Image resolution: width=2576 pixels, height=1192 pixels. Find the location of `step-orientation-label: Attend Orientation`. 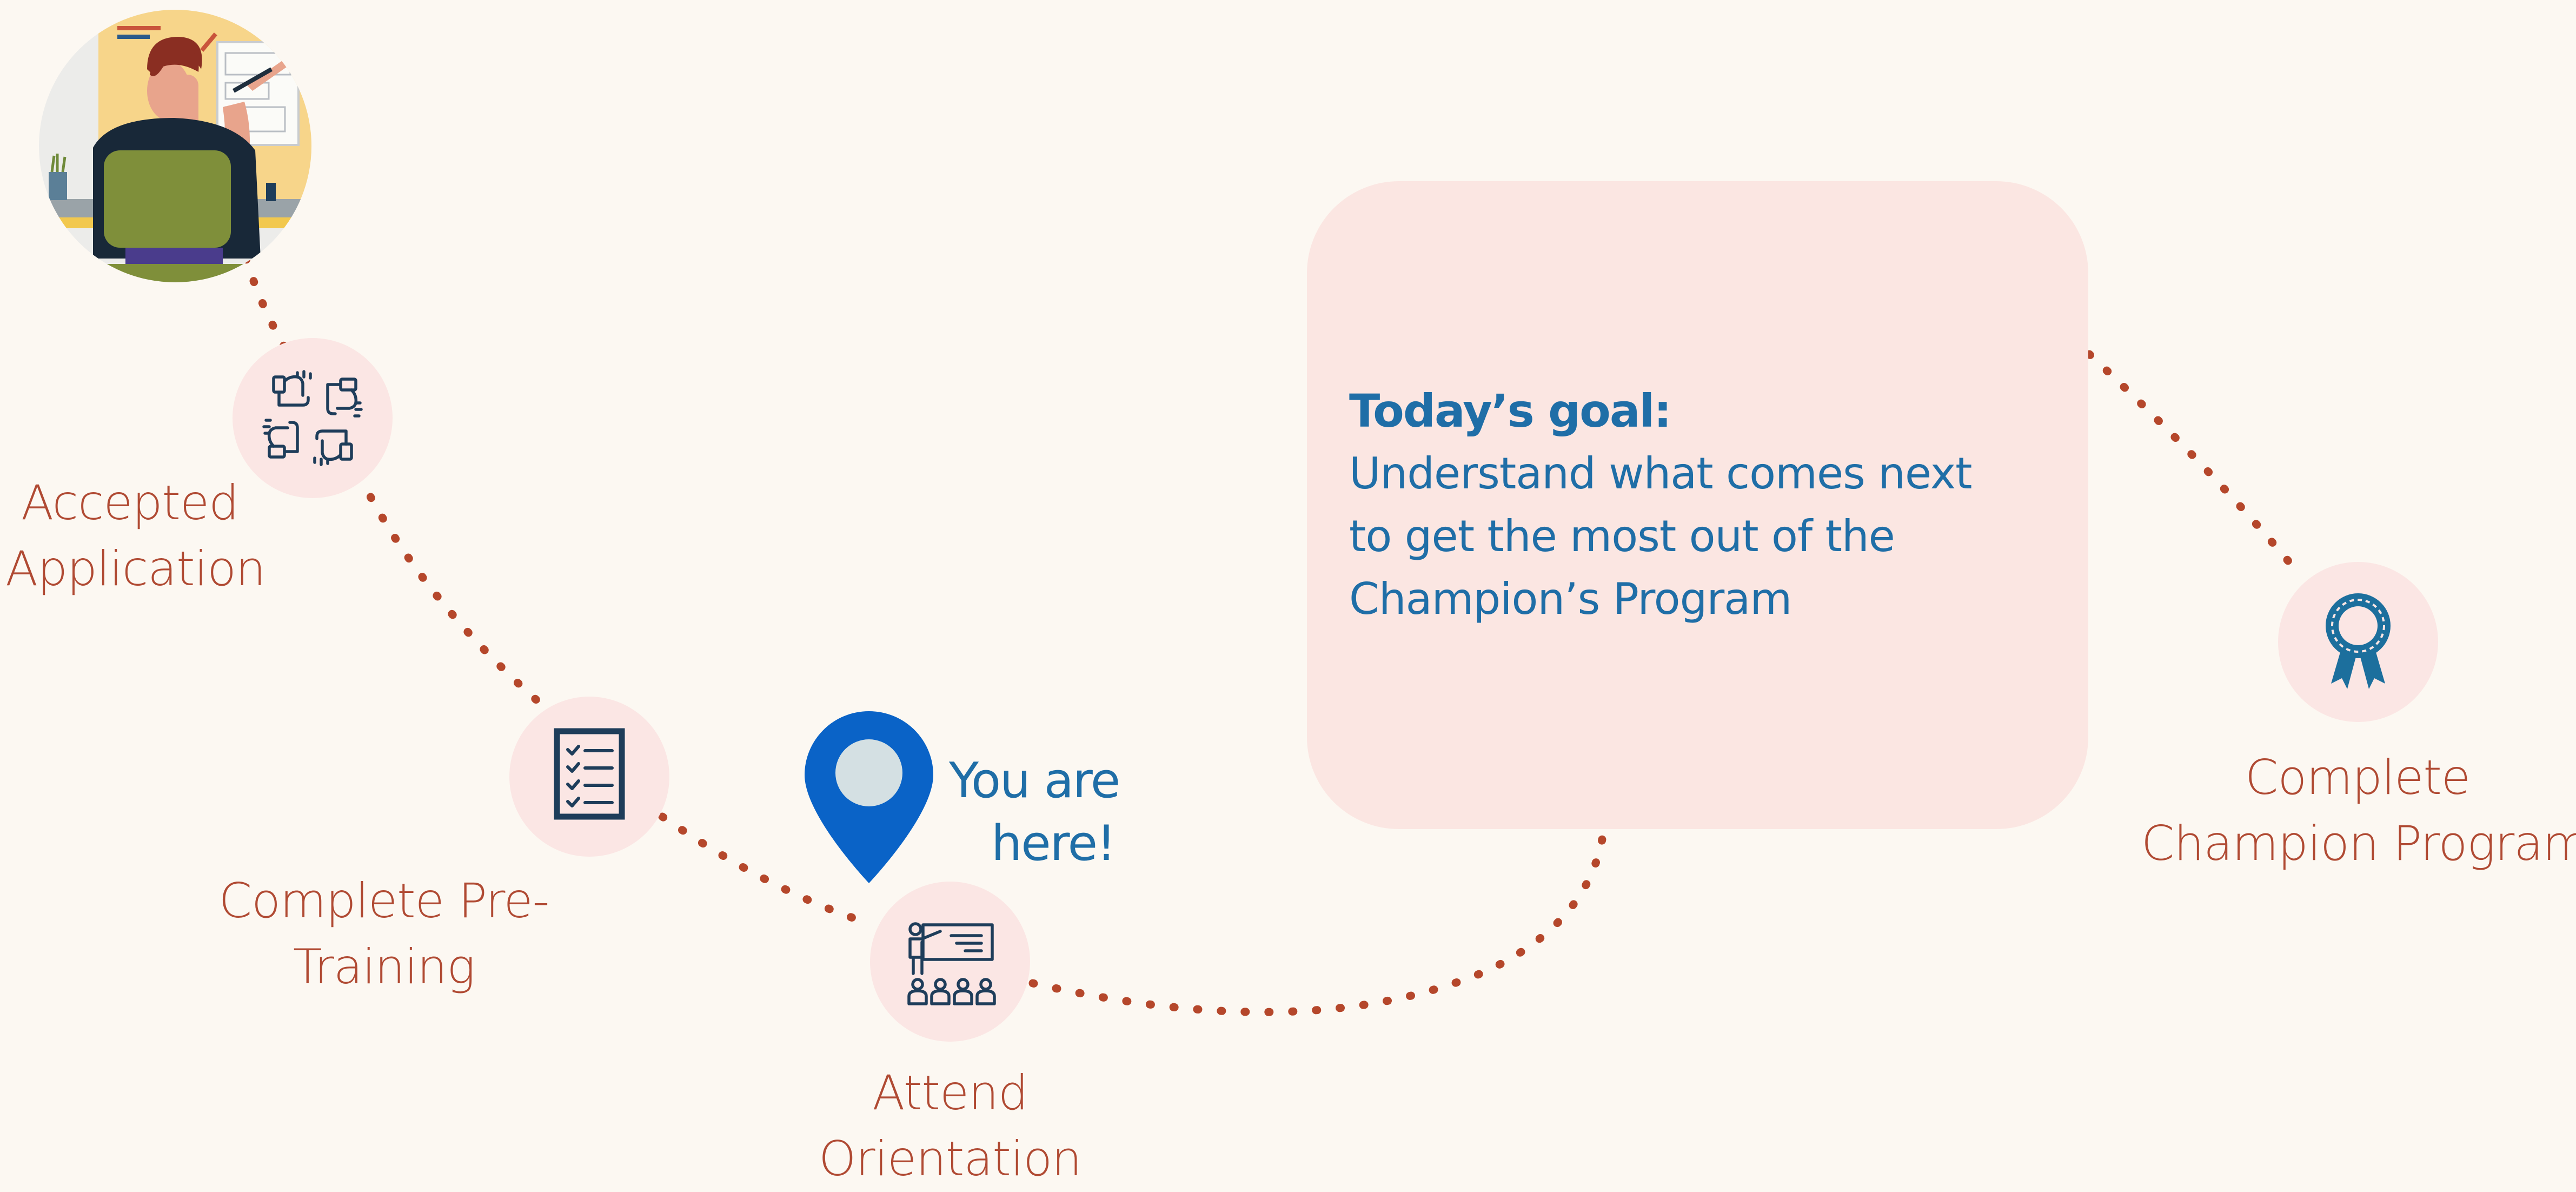

step-orientation-label: Attend Orientation is located at coordinates (950, 1126).